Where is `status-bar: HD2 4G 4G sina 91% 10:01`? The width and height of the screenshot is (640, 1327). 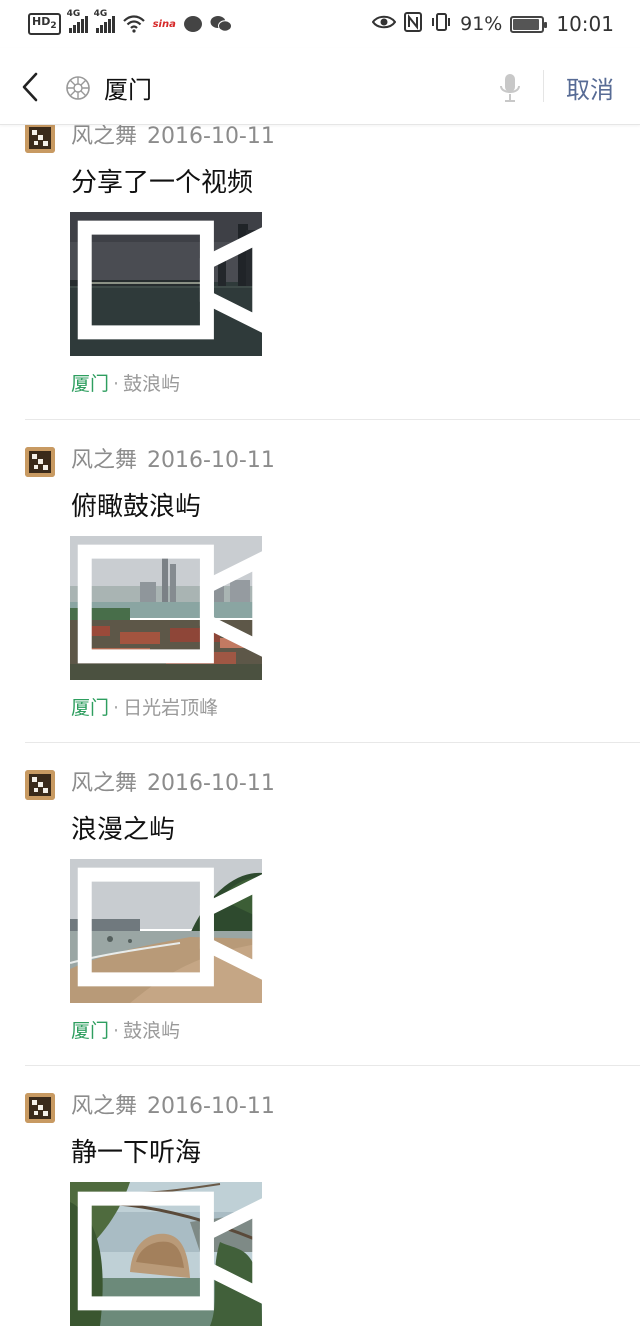 status-bar: HD2 4G 4G sina 91% 10:01 is located at coordinates (320, 24).